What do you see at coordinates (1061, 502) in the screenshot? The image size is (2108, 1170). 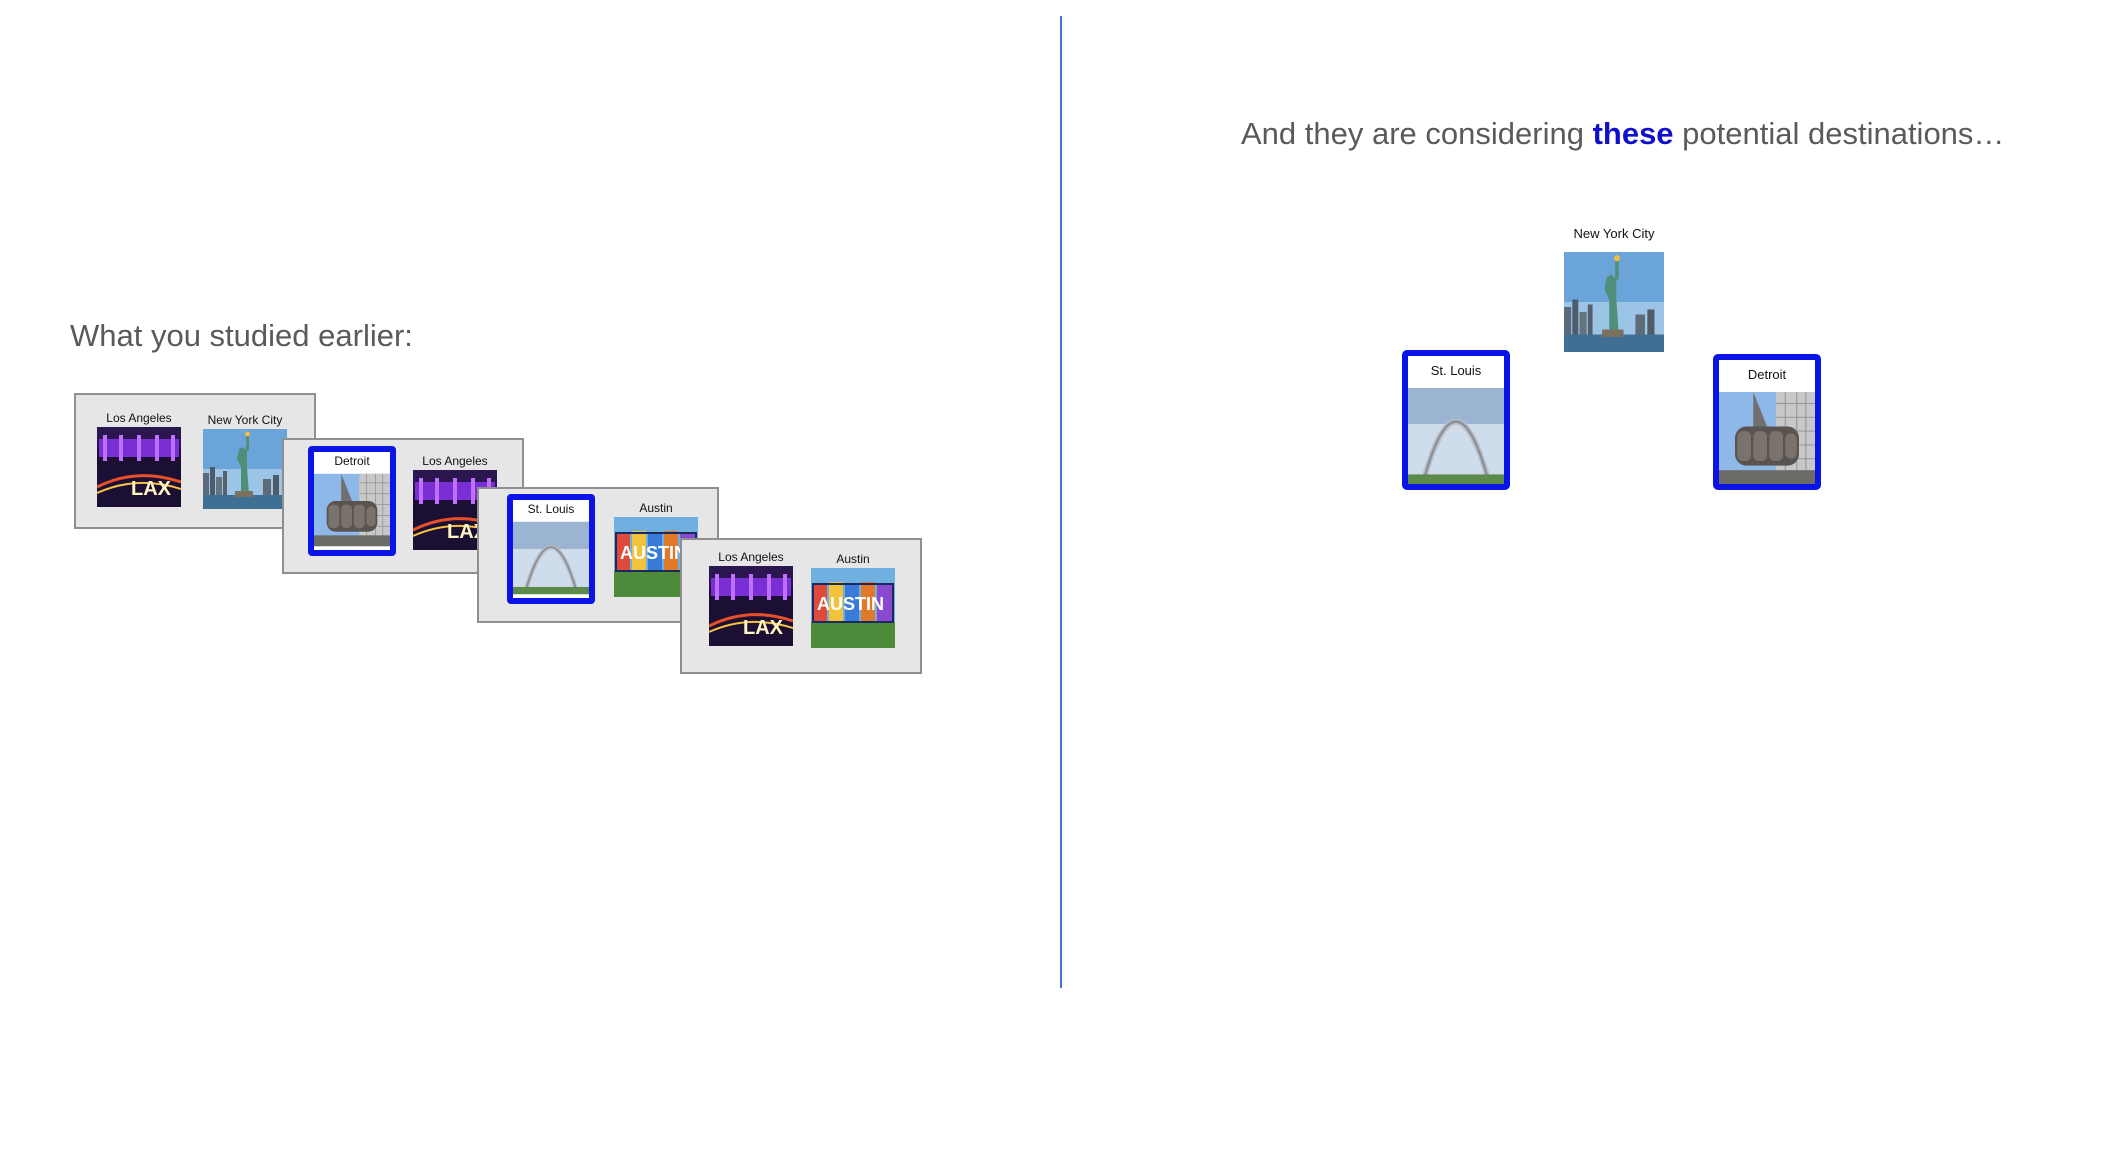 I see `vertical-divider` at bounding box center [1061, 502].